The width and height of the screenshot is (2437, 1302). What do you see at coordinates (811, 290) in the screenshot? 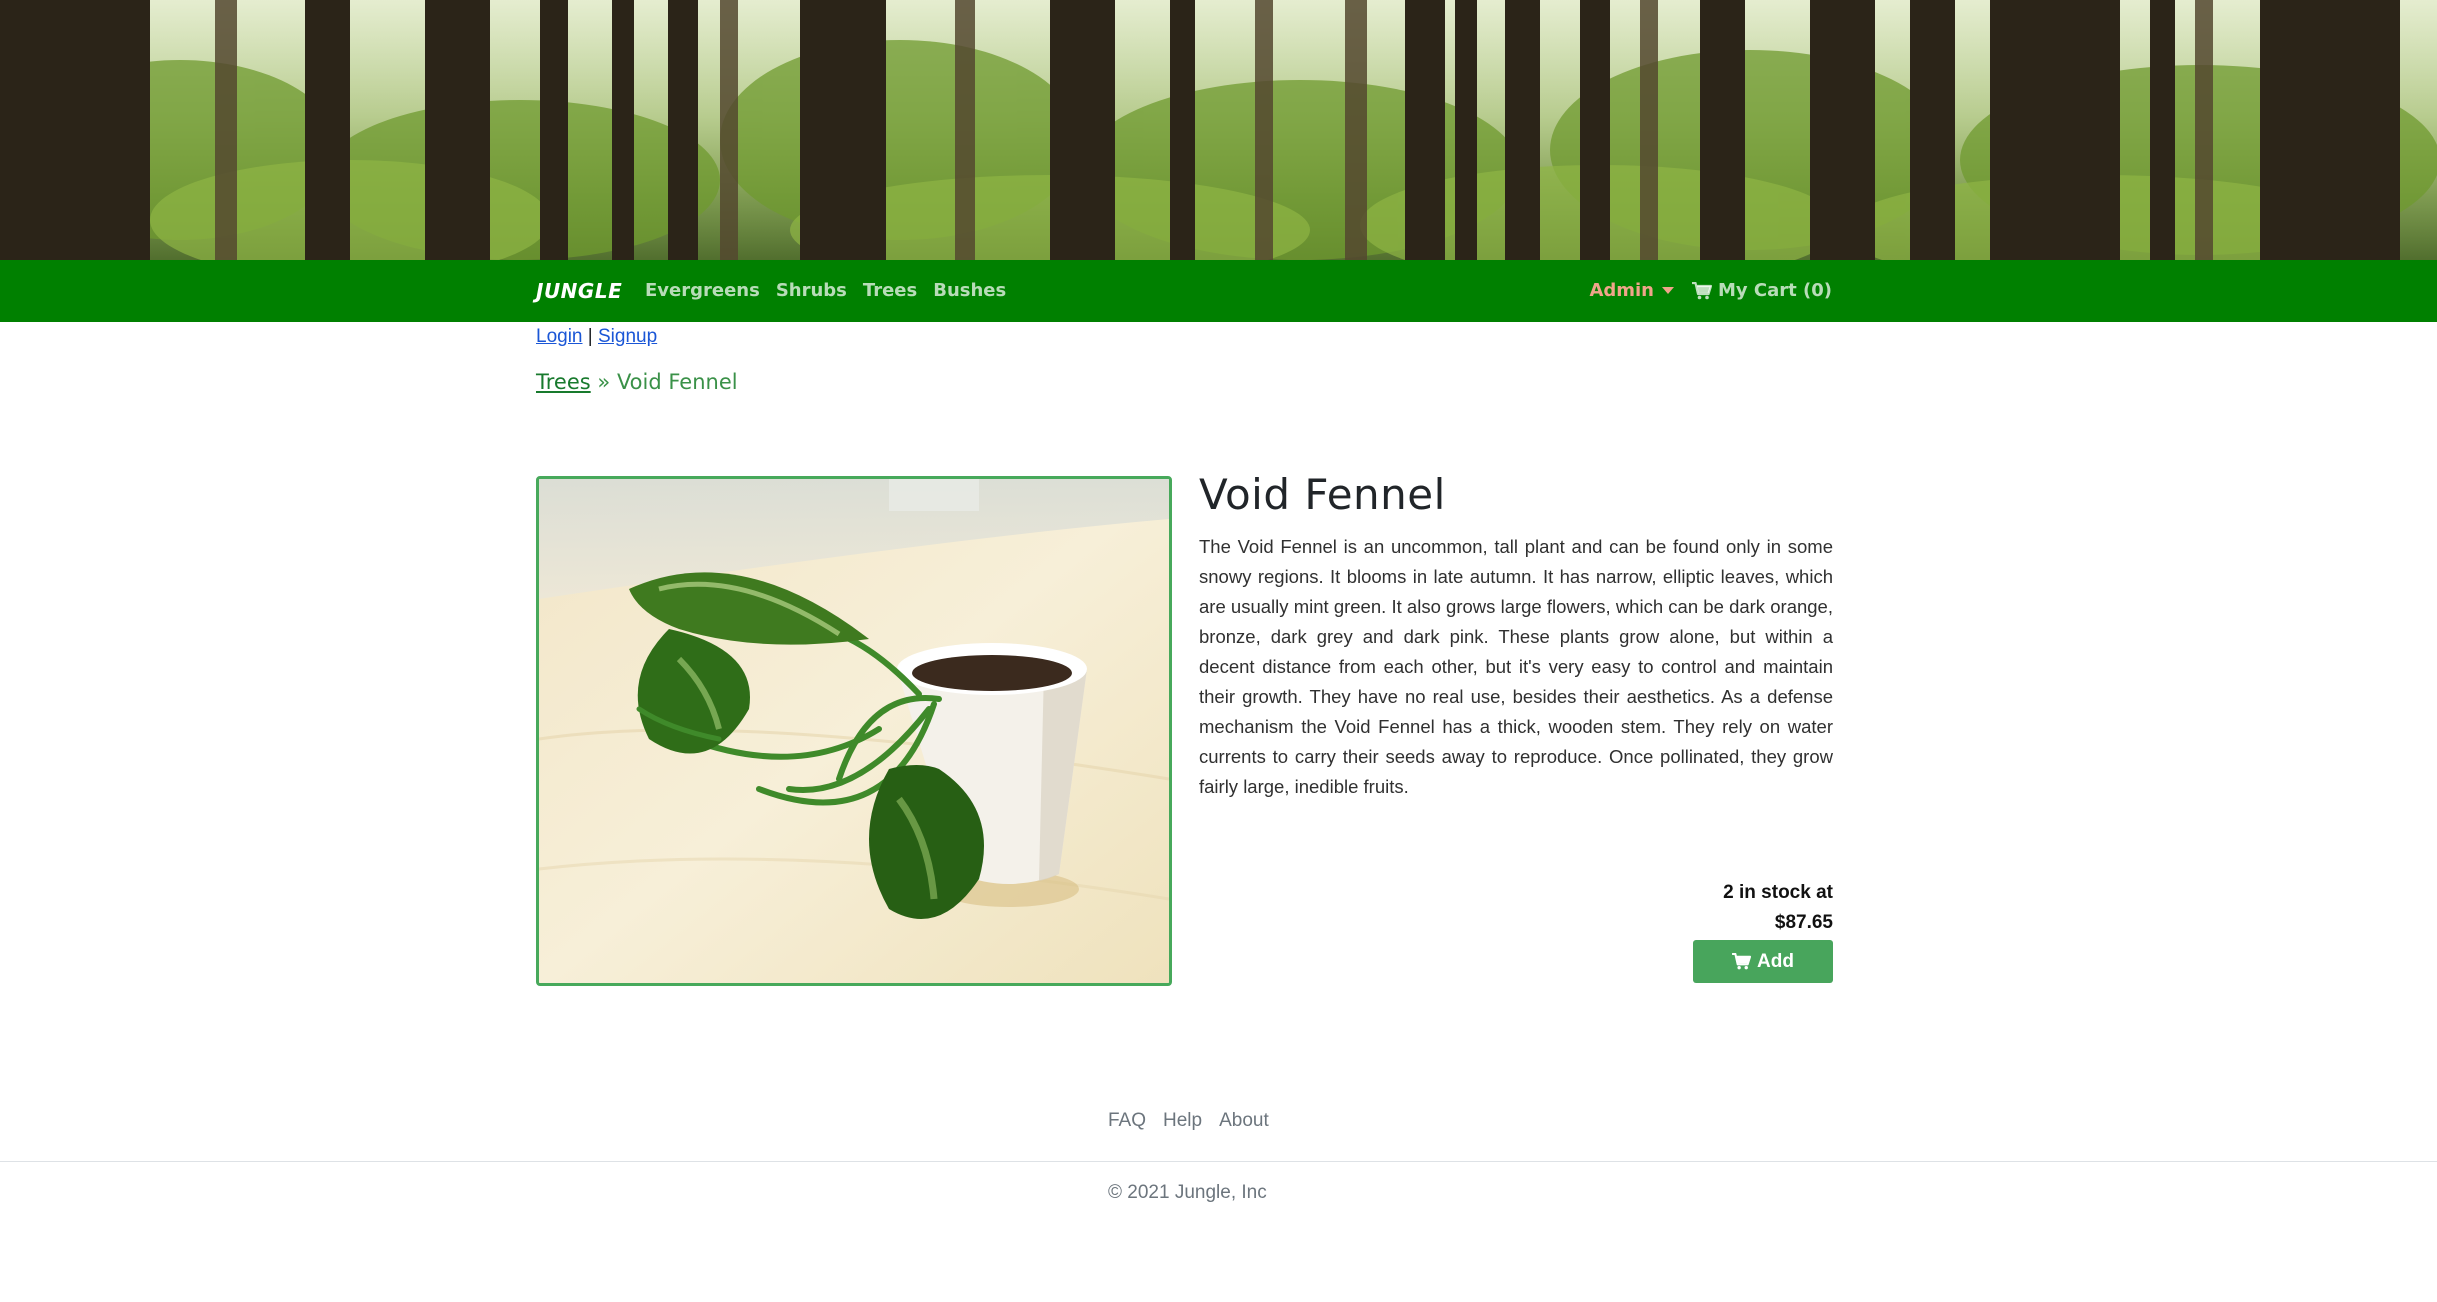
I see `nav-link-shrubs: Shrubs` at bounding box center [811, 290].